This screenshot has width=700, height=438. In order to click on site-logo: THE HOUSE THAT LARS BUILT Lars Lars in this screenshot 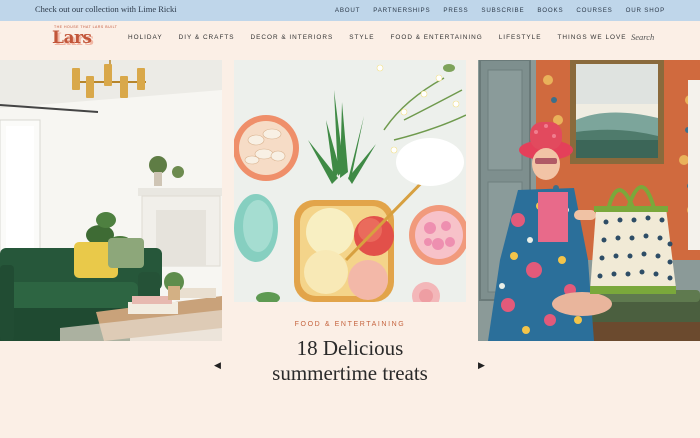, I will do `click(83, 40)`.